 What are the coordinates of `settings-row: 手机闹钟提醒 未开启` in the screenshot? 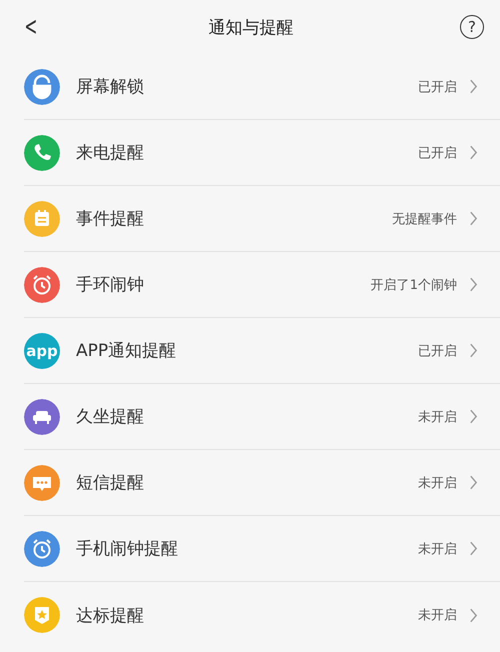 It's located at (262, 549).